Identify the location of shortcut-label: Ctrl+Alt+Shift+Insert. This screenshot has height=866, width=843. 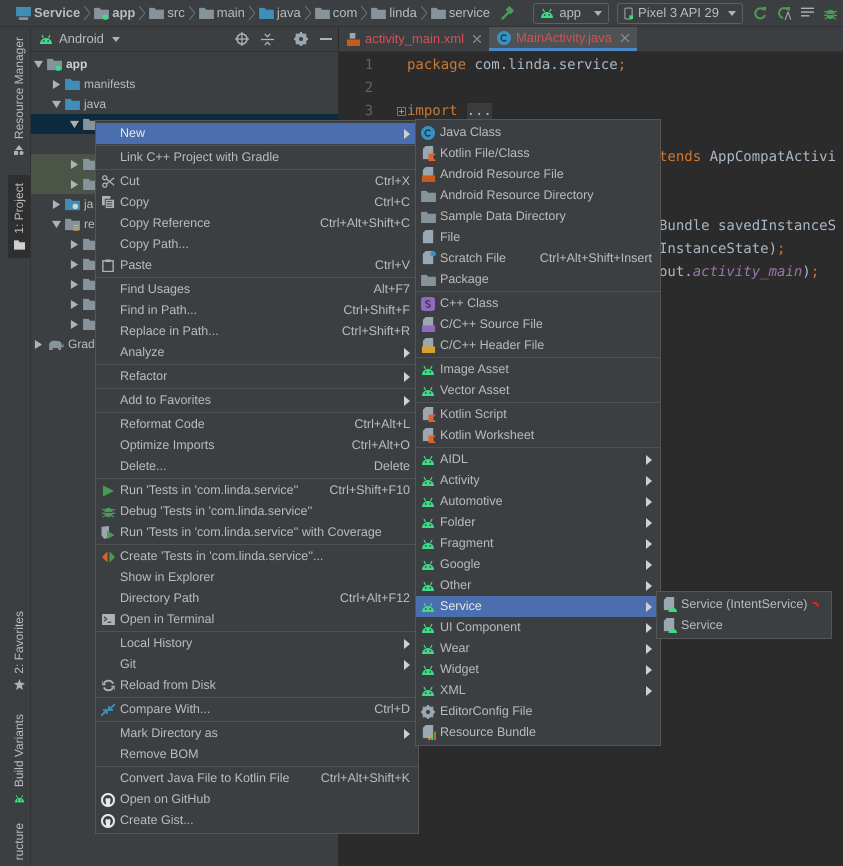
(596, 259).